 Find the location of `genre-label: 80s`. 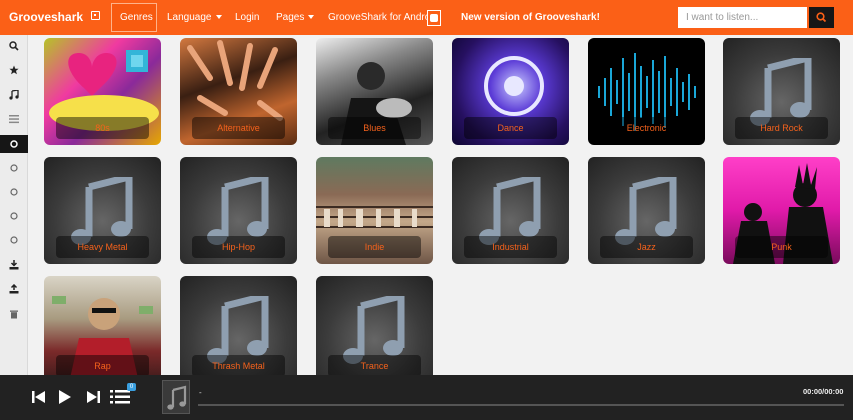

genre-label: 80s is located at coordinates (102, 128).